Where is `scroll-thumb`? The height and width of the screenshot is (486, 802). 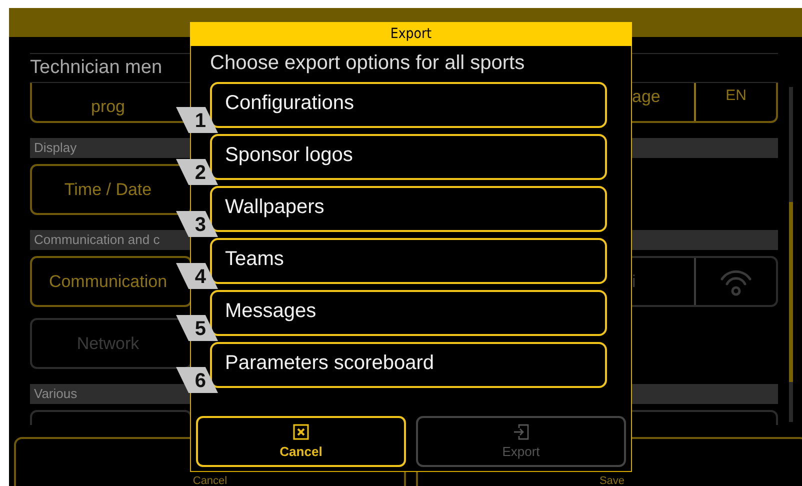 scroll-thumb is located at coordinates (791, 292).